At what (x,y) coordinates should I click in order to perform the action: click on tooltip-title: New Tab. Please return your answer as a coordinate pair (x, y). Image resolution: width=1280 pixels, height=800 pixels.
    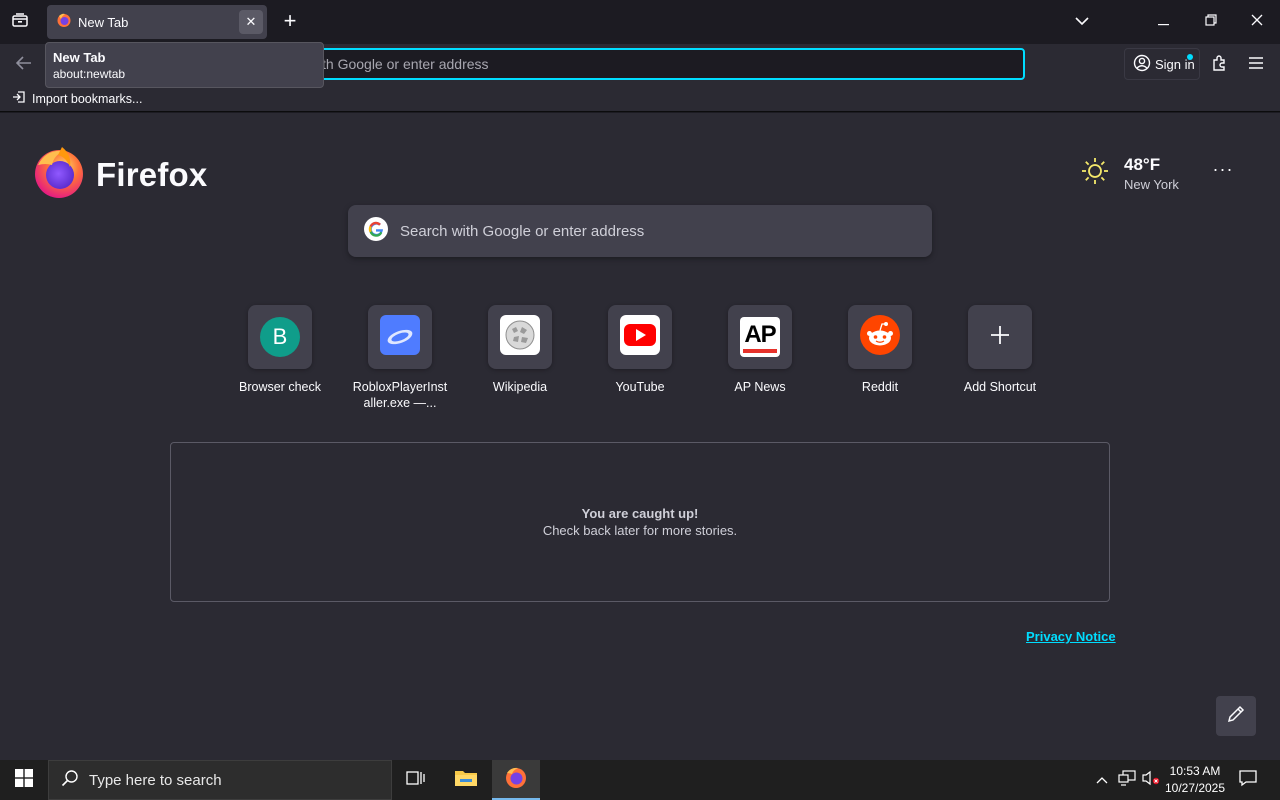
    Looking at the image, I should click on (79, 57).